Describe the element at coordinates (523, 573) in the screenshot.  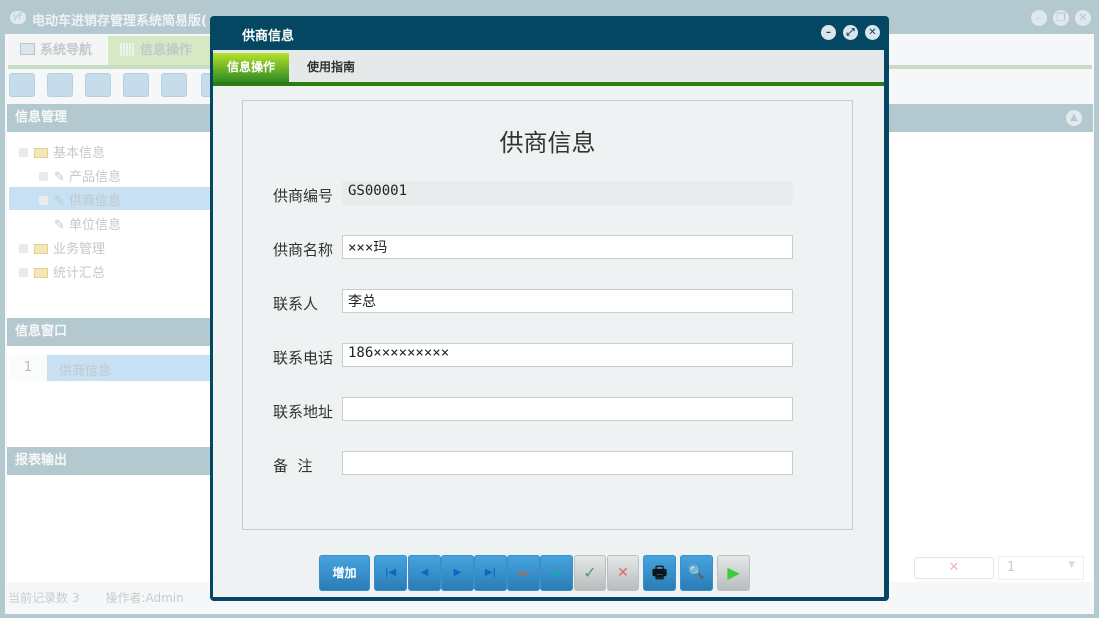
I see `delete-button: —` at that location.